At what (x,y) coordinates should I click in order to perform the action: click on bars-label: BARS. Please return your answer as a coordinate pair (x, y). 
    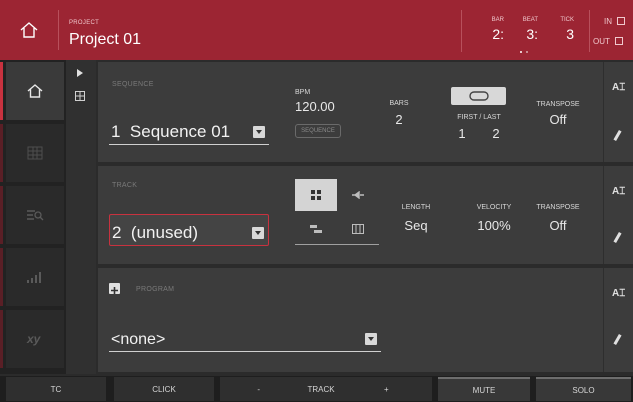
    Looking at the image, I should click on (399, 103).